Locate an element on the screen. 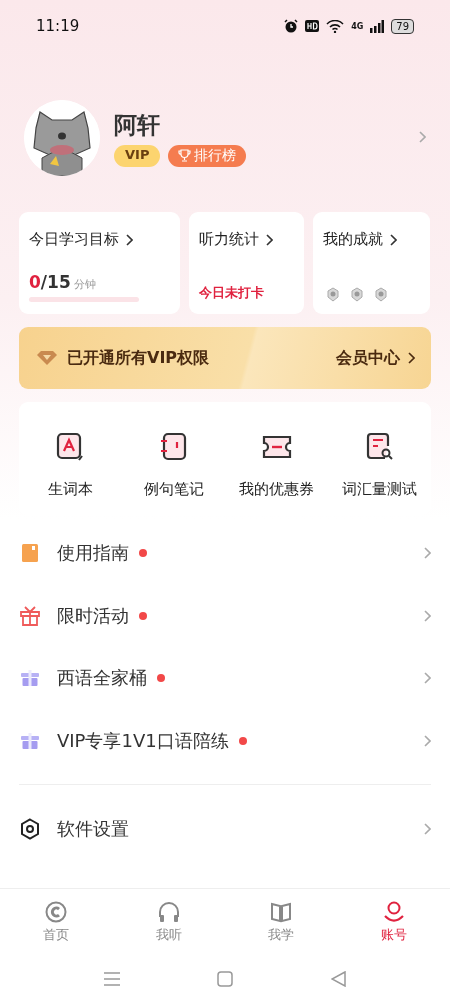  checkin-status: 今日未打卡 is located at coordinates (232, 293).